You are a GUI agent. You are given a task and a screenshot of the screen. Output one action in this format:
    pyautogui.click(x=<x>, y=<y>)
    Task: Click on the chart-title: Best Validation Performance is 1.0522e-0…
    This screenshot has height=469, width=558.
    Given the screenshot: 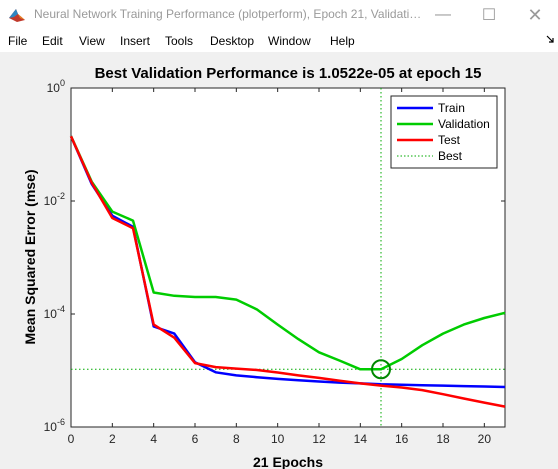 What is the action you would take?
    pyautogui.click(x=288, y=73)
    